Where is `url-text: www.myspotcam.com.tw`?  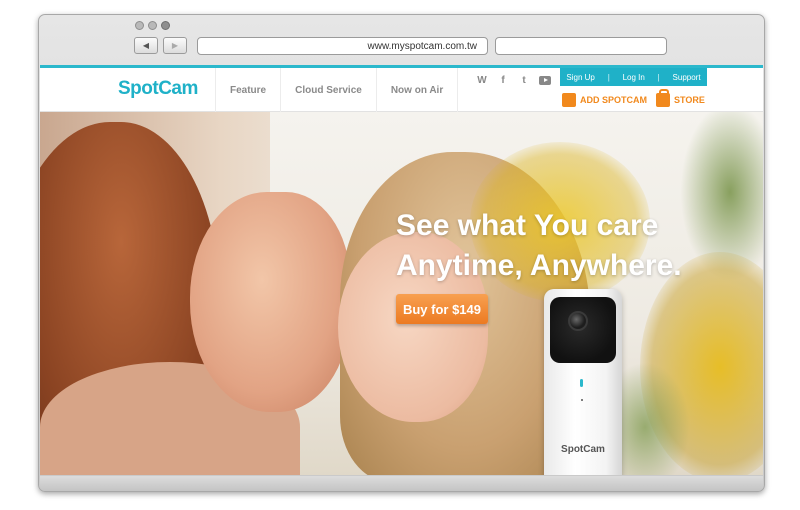
url-text: www.myspotcam.com.tw is located at coordinates (422, 46).